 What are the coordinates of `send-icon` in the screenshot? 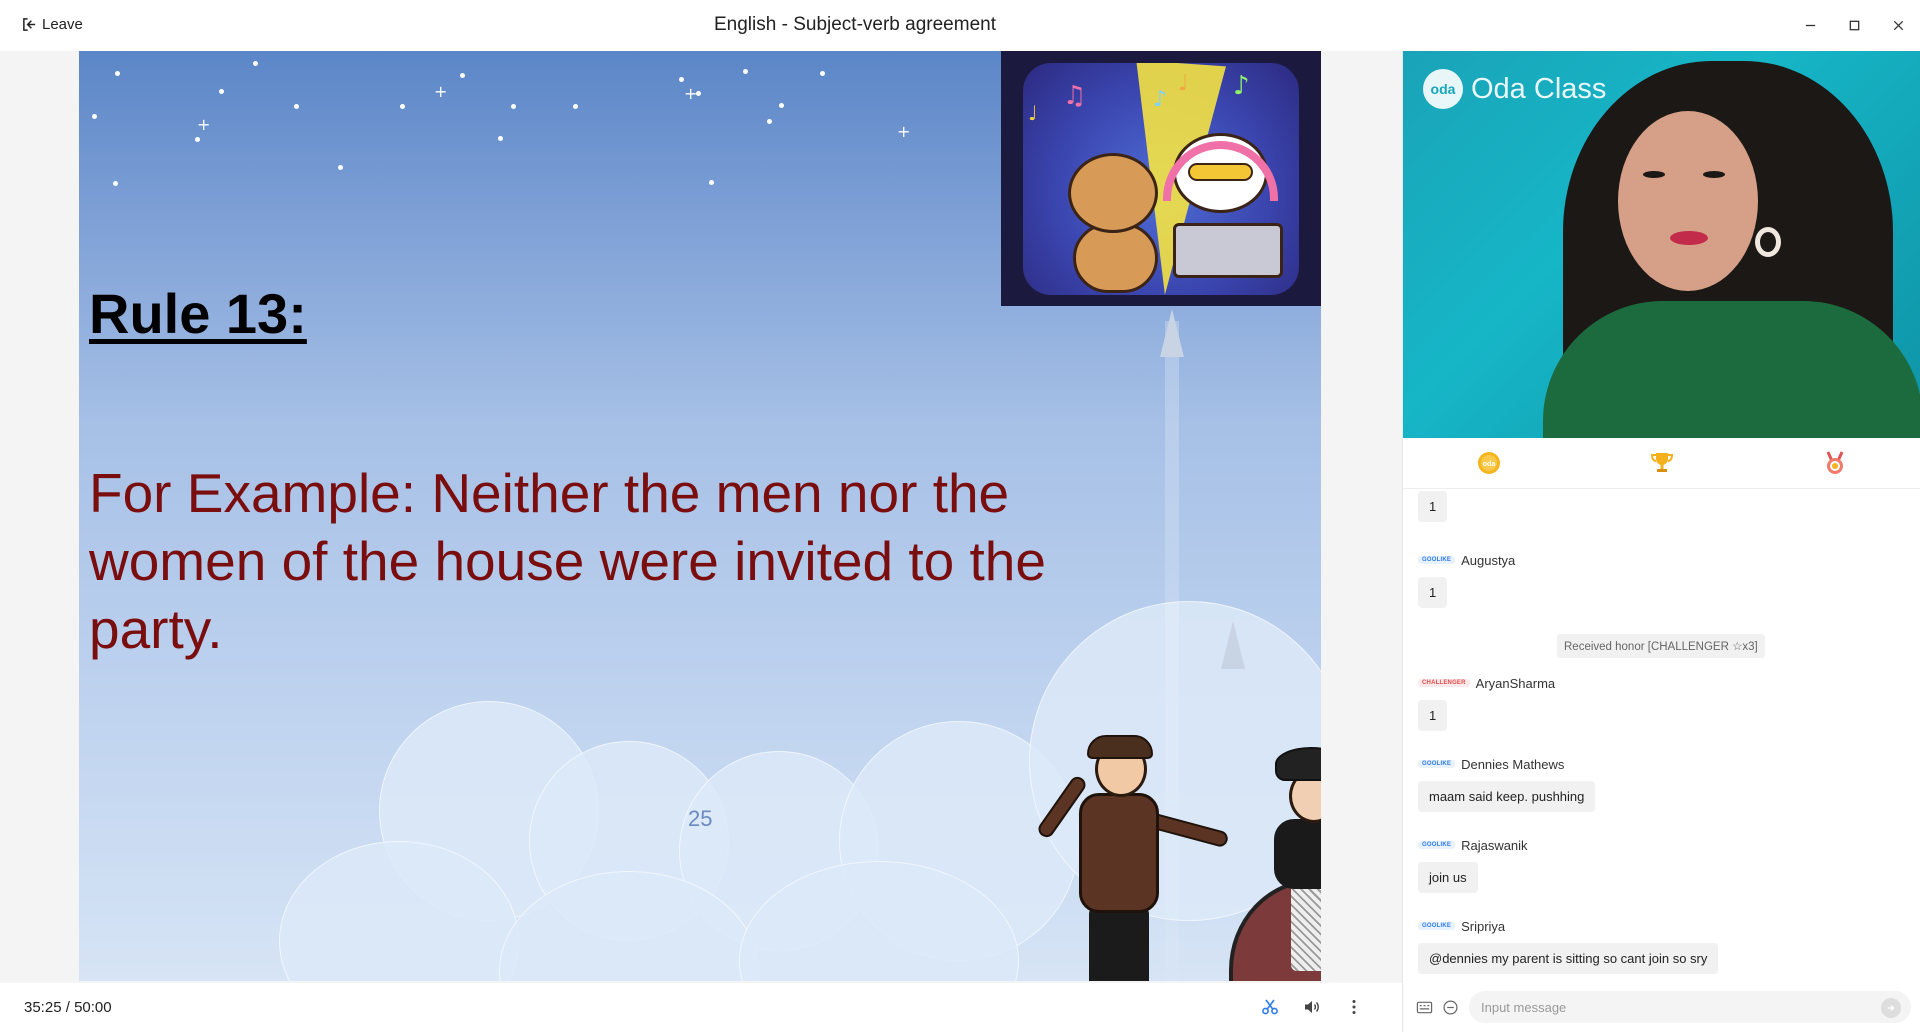 It's located at (1891, 1008).